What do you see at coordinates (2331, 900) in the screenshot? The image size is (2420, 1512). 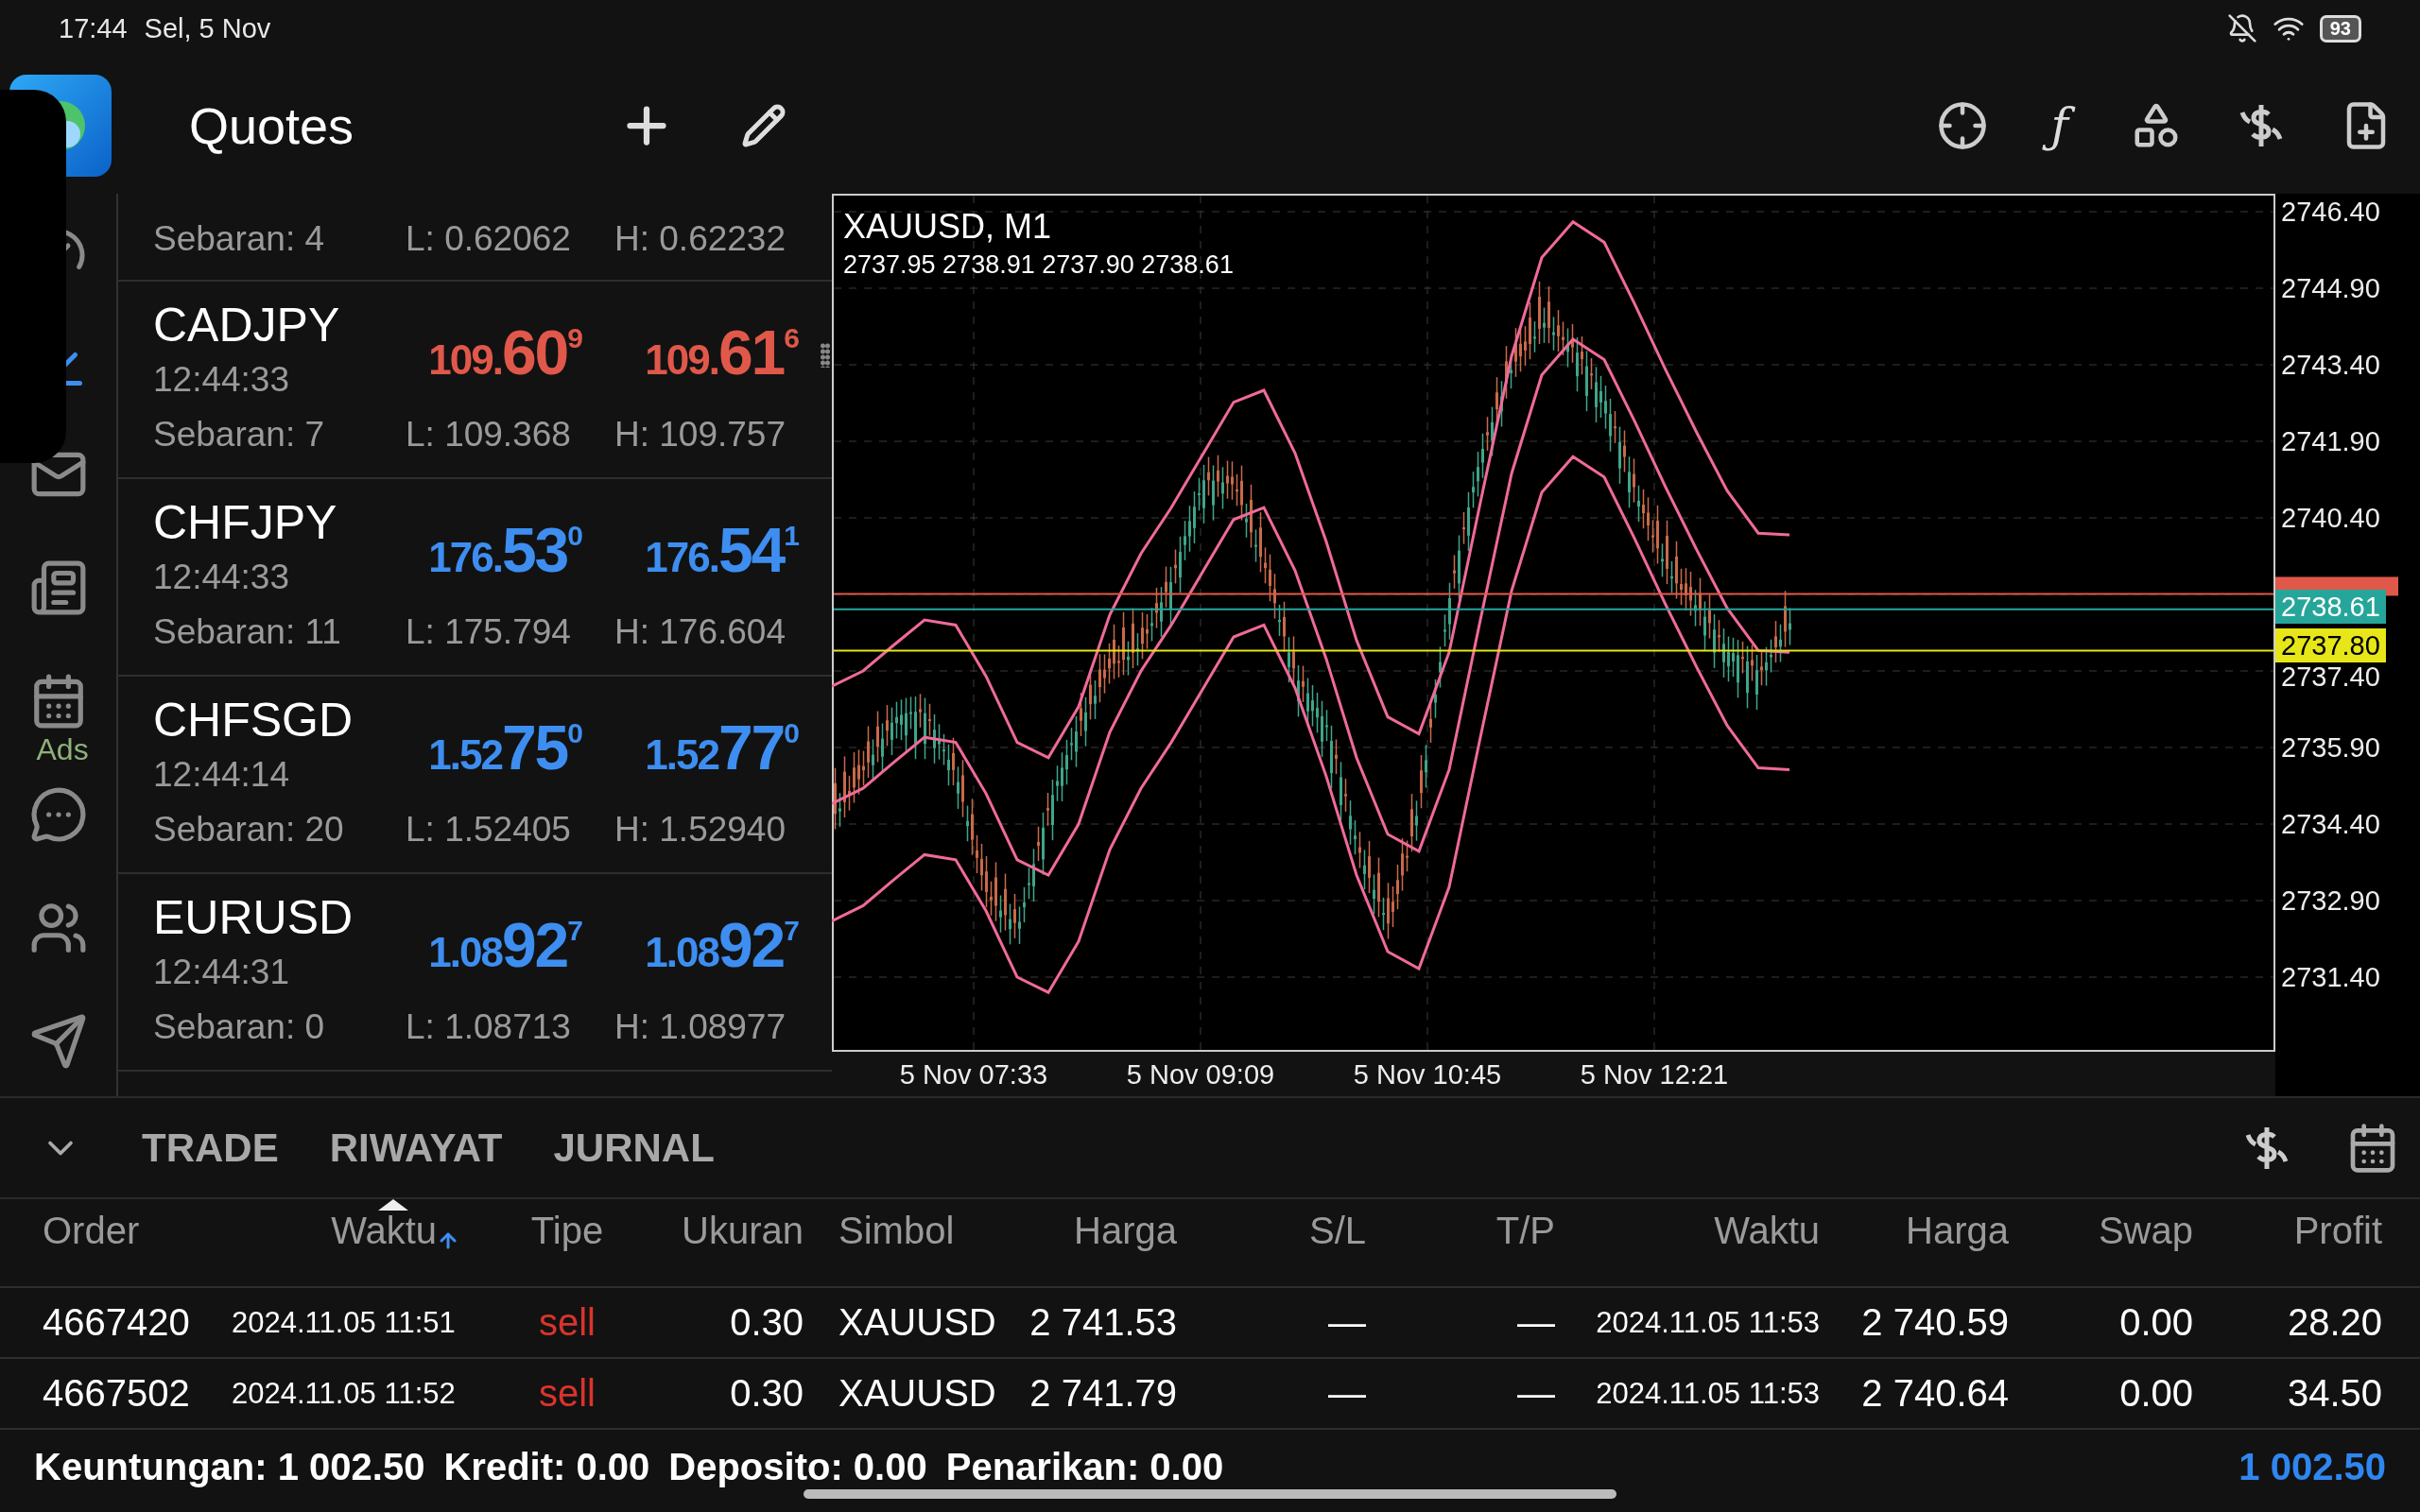 I see `y-axis-label: 2732.90` at bounding box center [2331, 900].